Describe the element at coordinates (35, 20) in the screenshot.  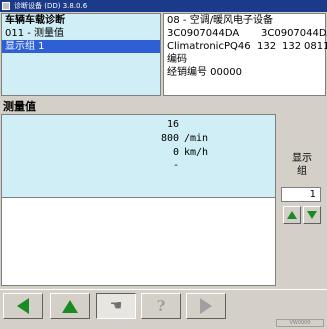
I see `nav-header: 车辆车载诊断` at that location.